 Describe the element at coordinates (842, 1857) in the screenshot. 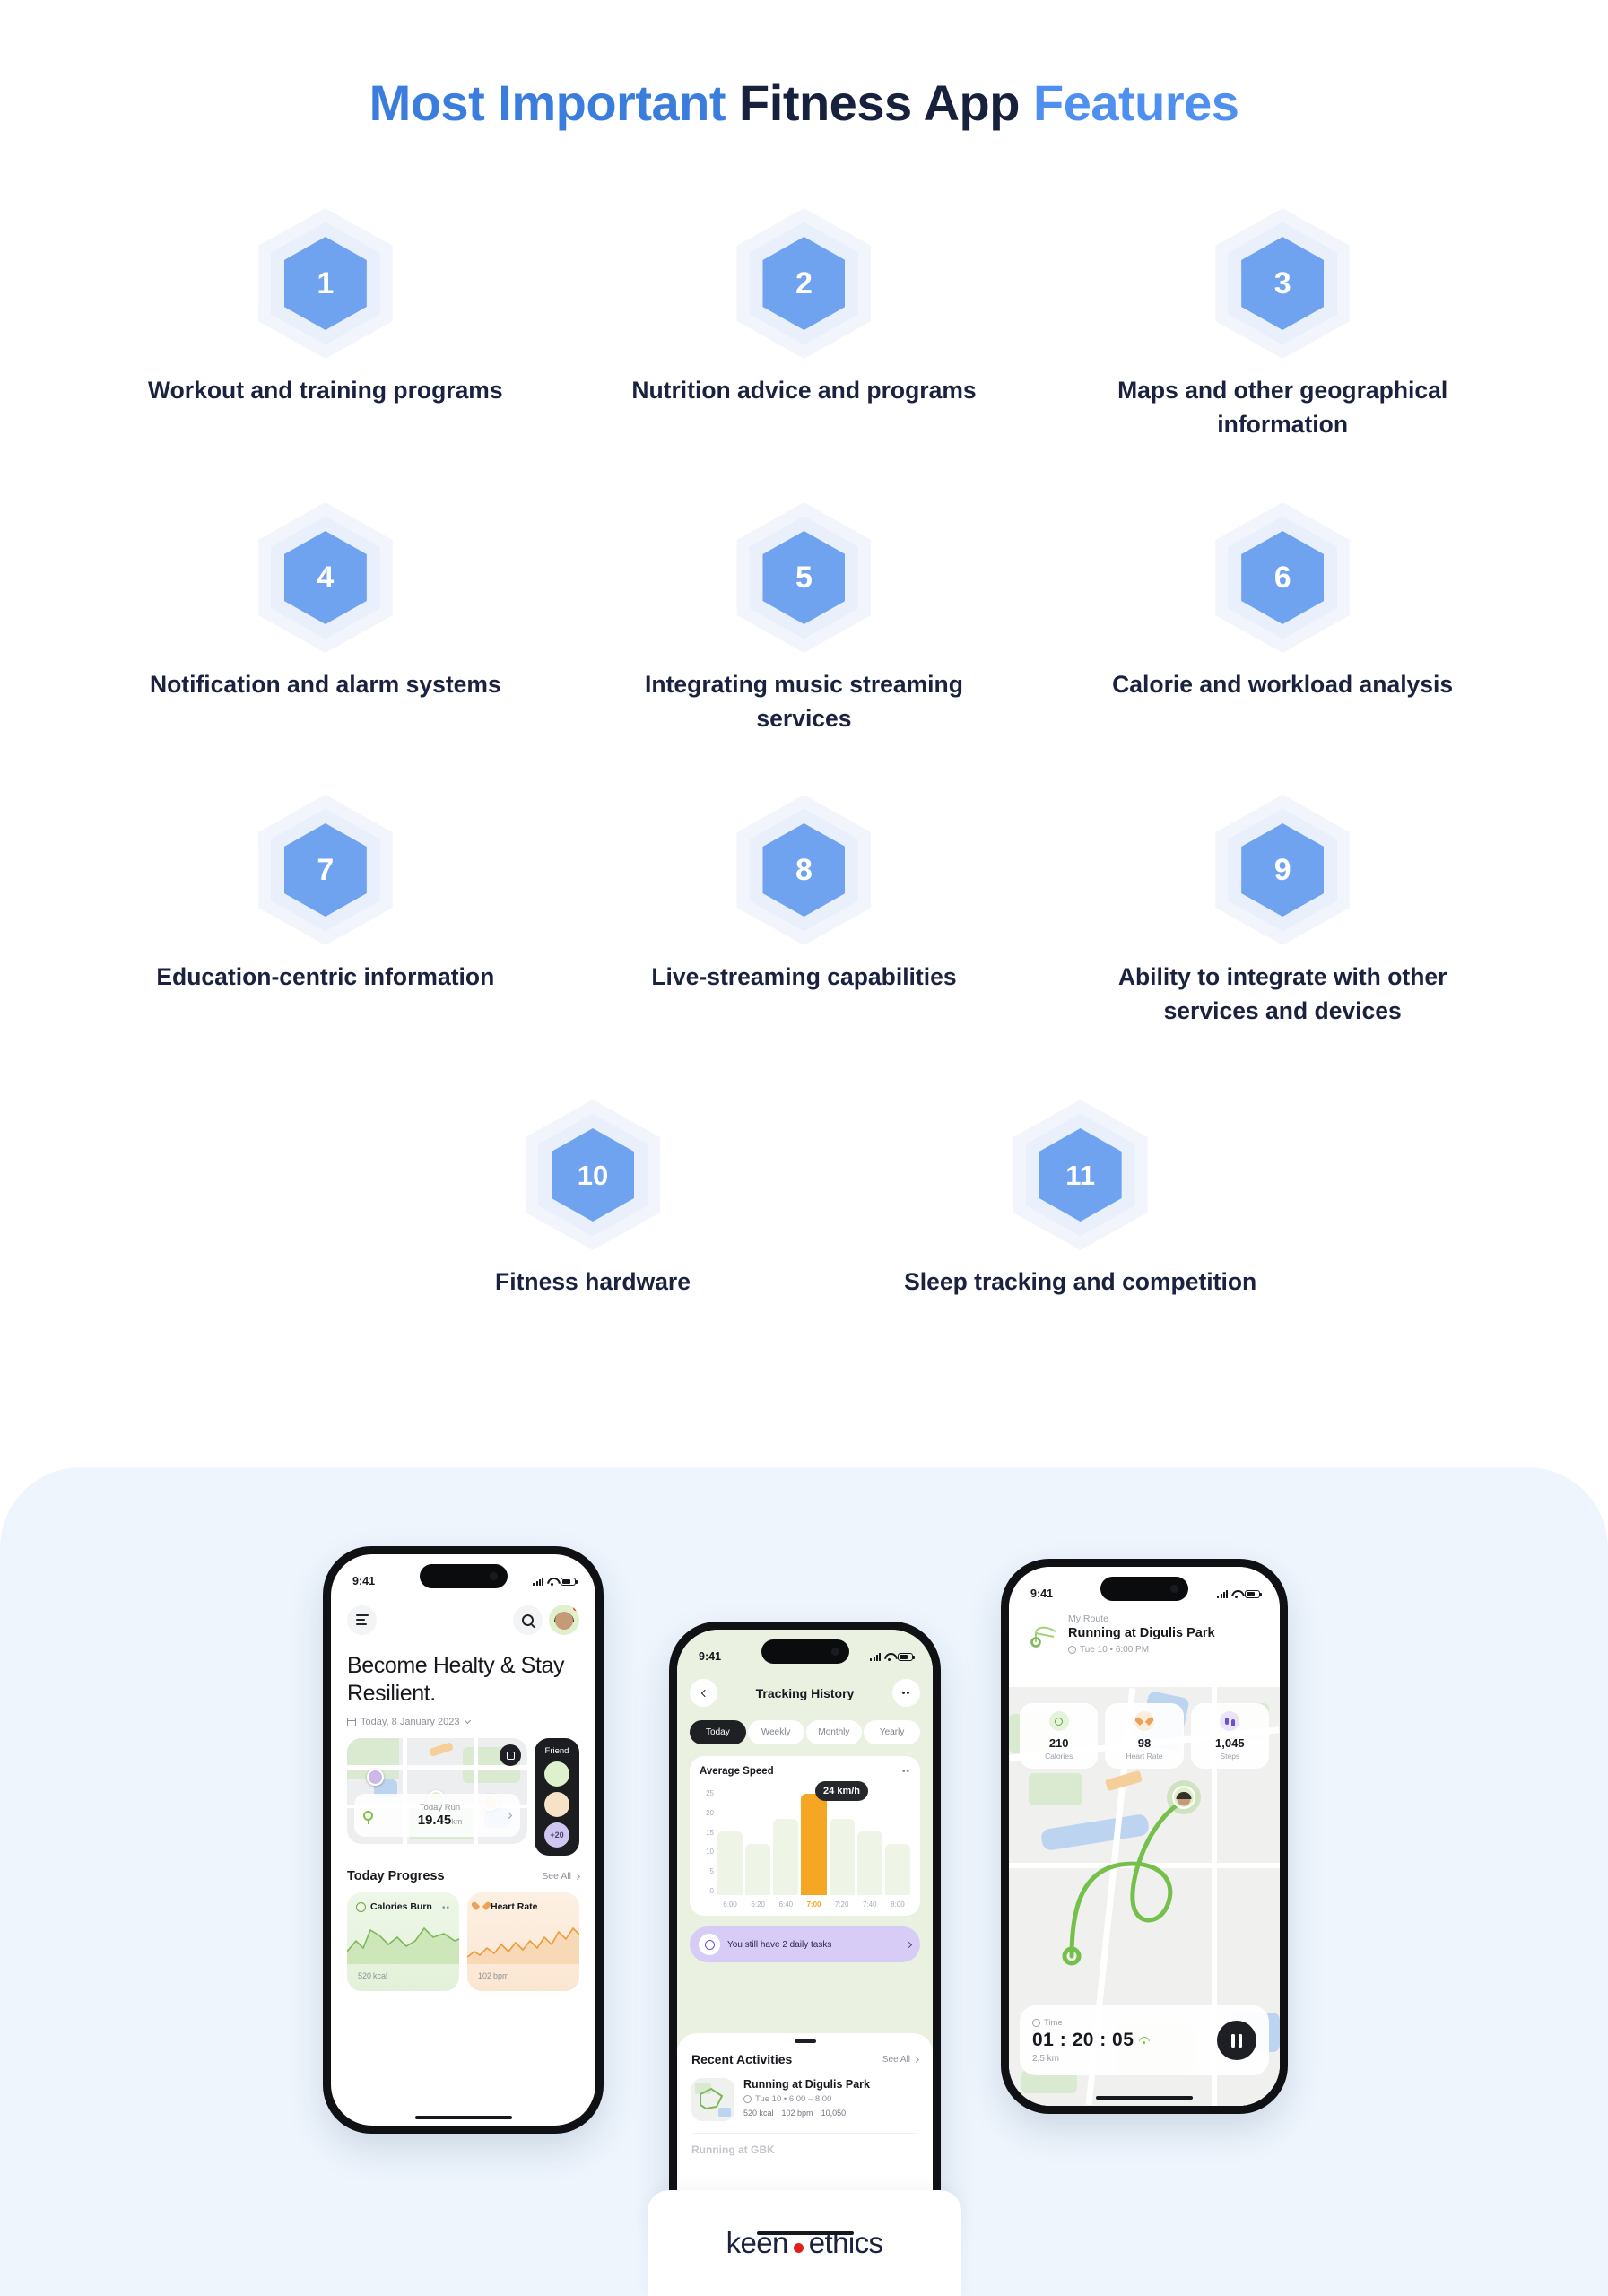

I see `bar-7:20` at that location.